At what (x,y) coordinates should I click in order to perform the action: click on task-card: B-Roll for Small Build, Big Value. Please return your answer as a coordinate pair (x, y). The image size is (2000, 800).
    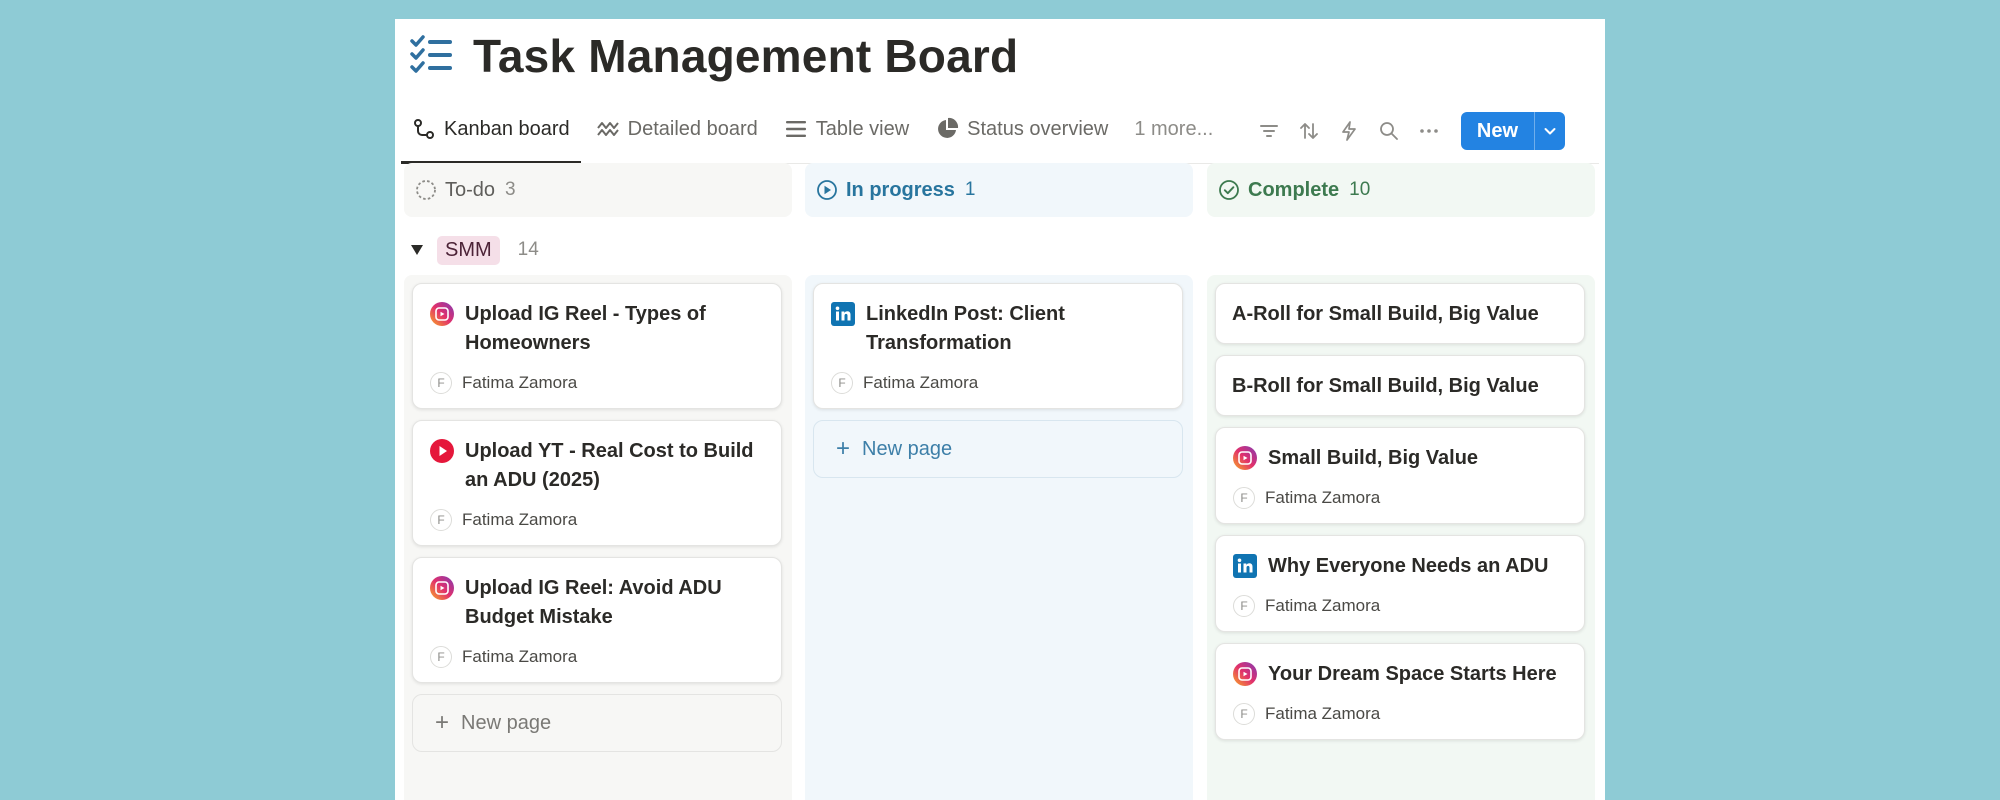
    Looking at the image, I should click on (1400, 385).